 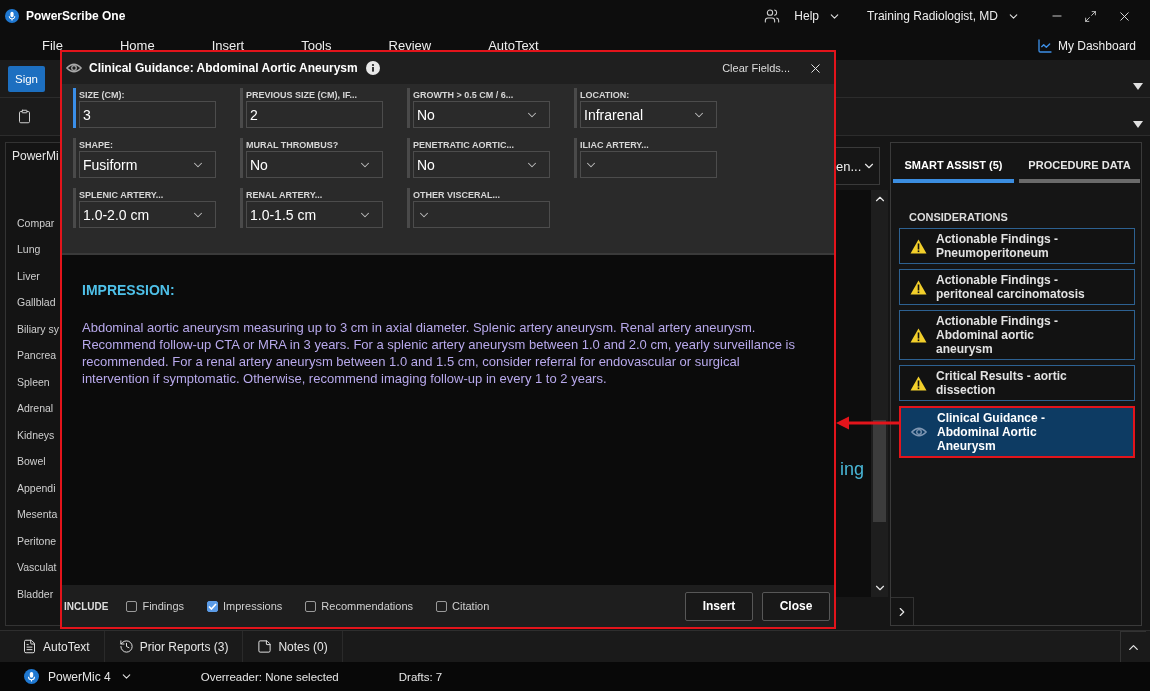 I want to click on list-item: Appendi, so click(x=36, y=488).